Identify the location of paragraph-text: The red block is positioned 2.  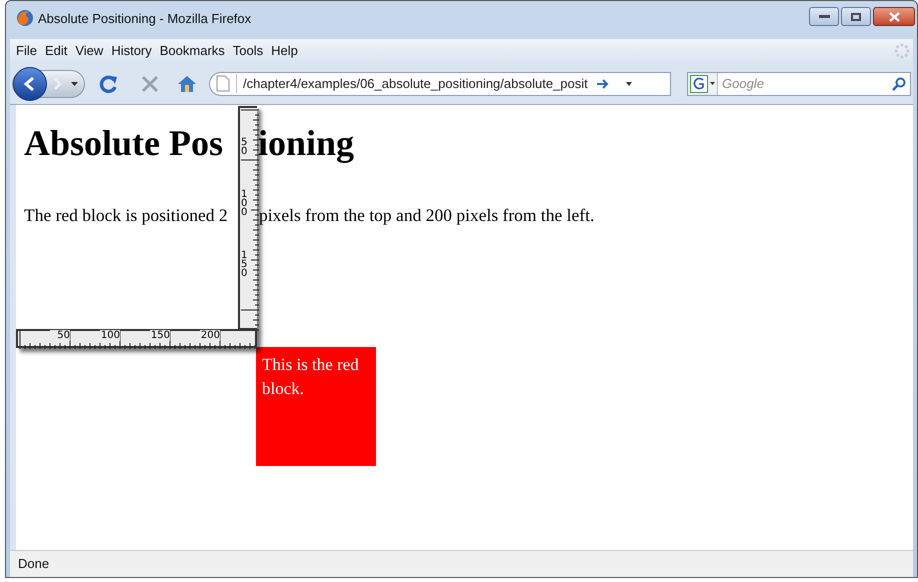
(126, 215).